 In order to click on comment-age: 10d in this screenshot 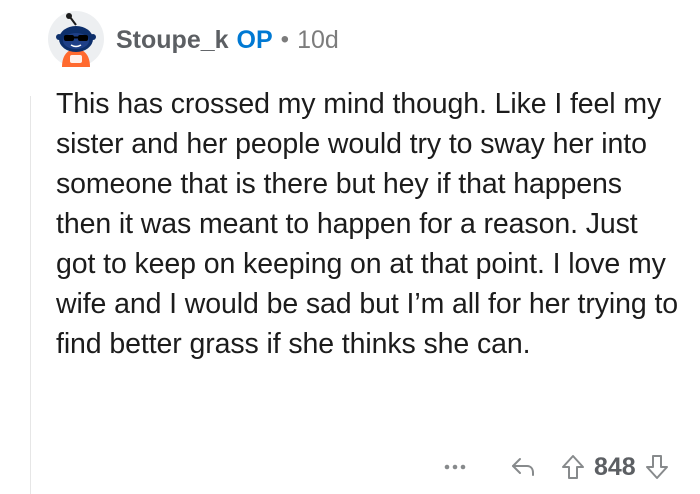, I will do `click(318, 39)`.